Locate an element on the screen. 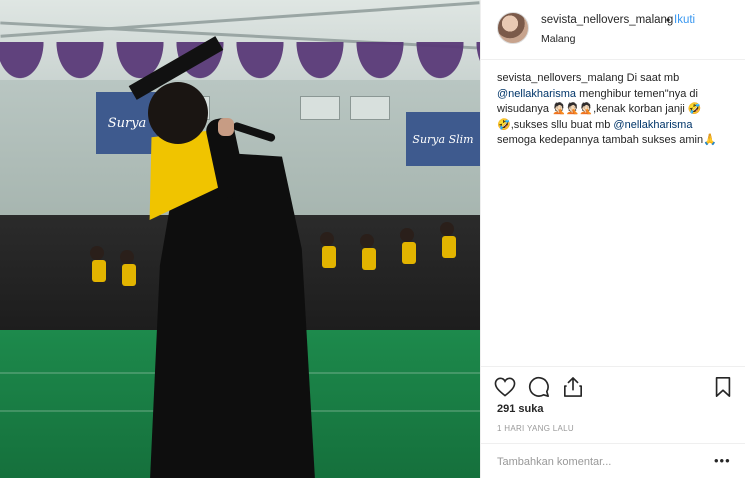 The height and width of the screenshot is (478, 745). post-timestamp: 1 HARI YANG LALU is located at coordinates (535, 428).